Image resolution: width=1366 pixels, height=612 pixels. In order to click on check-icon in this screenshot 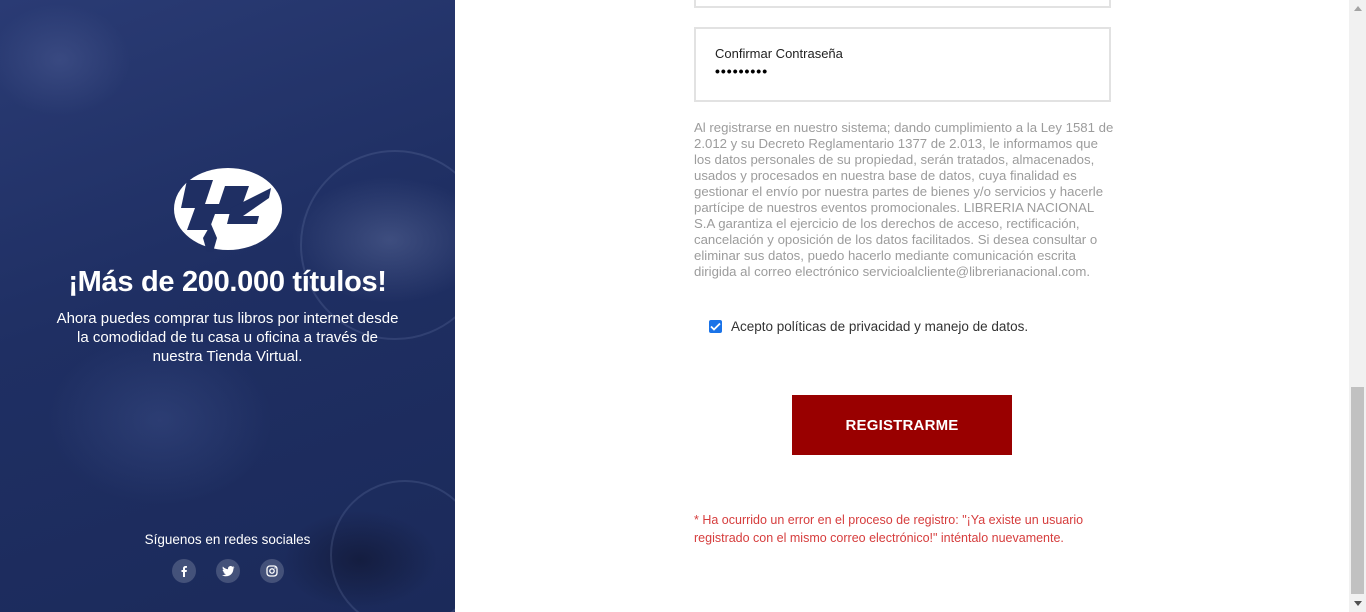, I will do `click(715, 326)`.